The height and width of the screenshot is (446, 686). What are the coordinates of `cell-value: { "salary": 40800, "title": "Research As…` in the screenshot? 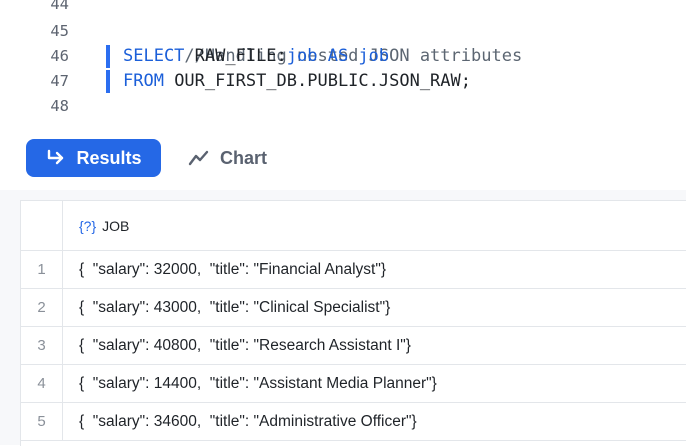 It's located at (245, 345).